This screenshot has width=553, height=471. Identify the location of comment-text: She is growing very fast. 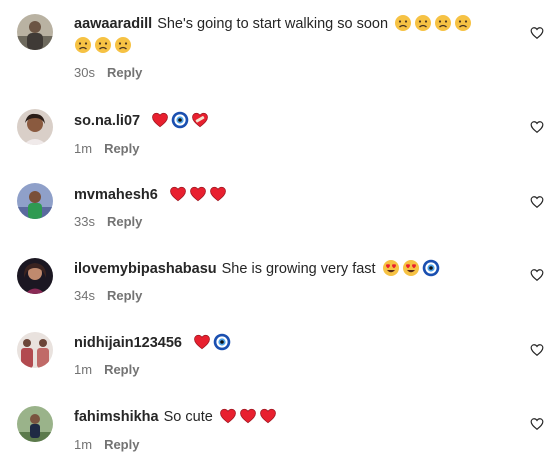
(298, 269).